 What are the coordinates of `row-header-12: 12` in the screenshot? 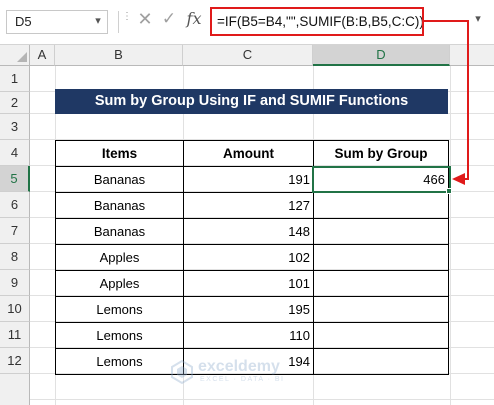 It's located at (15, 361).